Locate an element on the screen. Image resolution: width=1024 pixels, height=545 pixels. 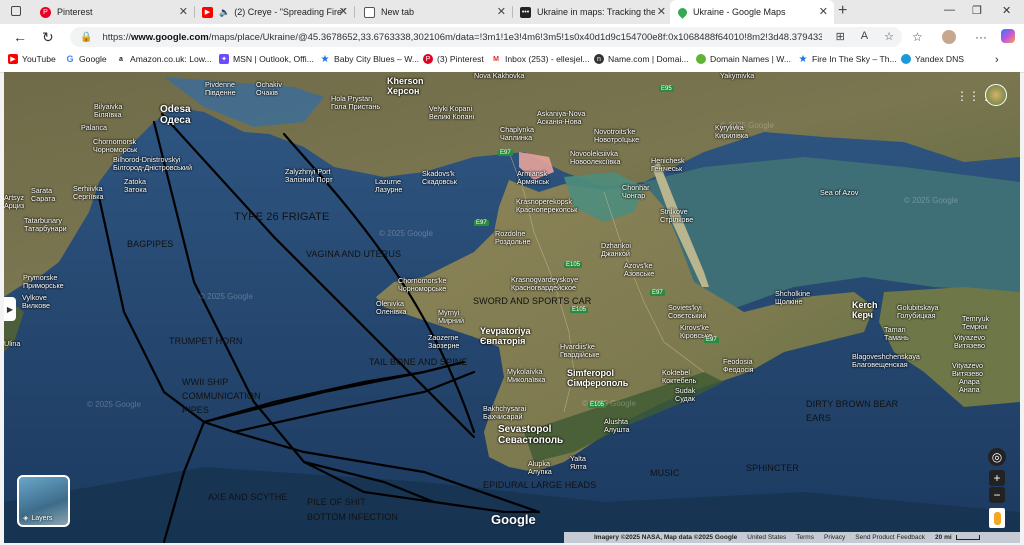
place-label: Temryuk Темрюк is located at coordinates (975, 323).